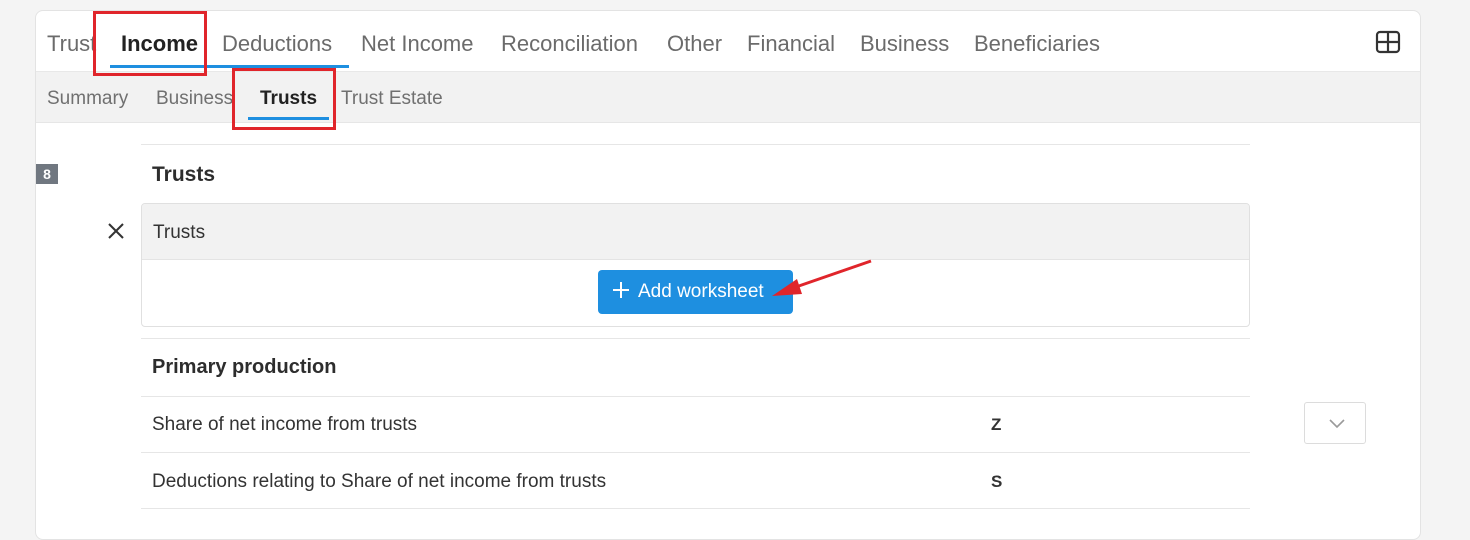  I want to click on row-share-net-income-code: Z, so click(996, 424).